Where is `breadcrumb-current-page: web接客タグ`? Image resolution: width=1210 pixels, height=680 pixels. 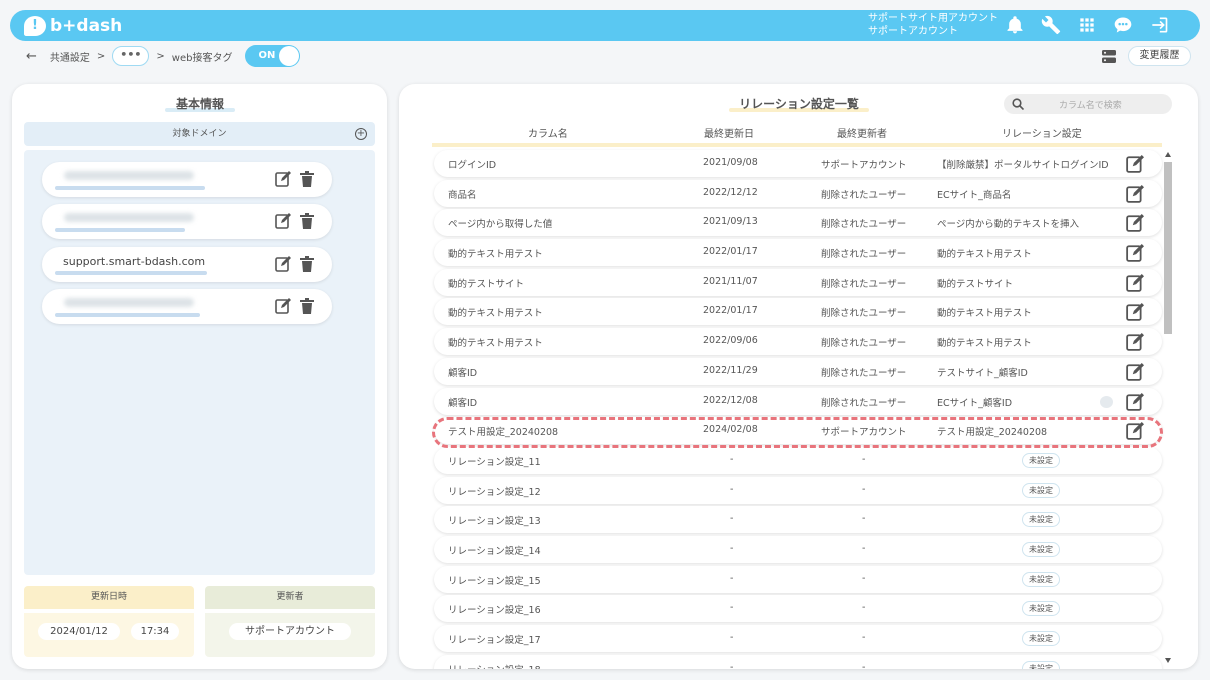 breadcrumb-current-page: web接客タグ is located at coordinates (202, 58).